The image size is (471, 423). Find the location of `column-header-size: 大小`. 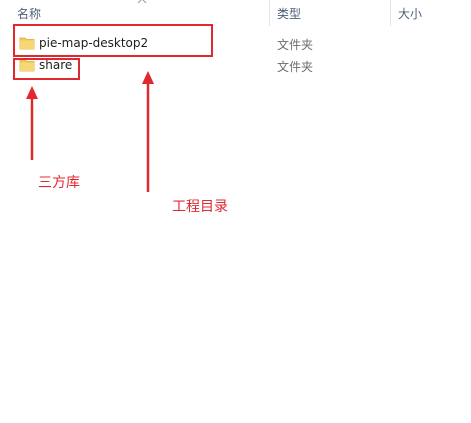

column-header-size: 大小 is located at coordinates (434, 14).